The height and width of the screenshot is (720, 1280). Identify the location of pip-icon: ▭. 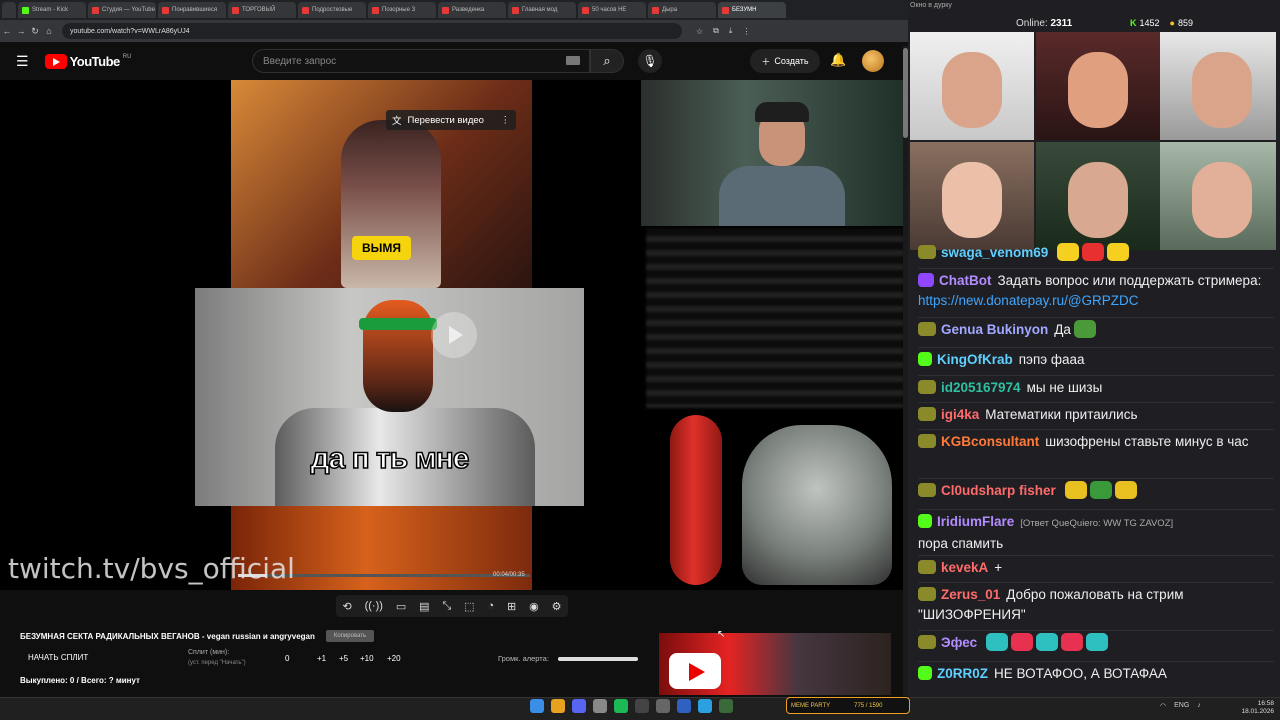
(401, 606).